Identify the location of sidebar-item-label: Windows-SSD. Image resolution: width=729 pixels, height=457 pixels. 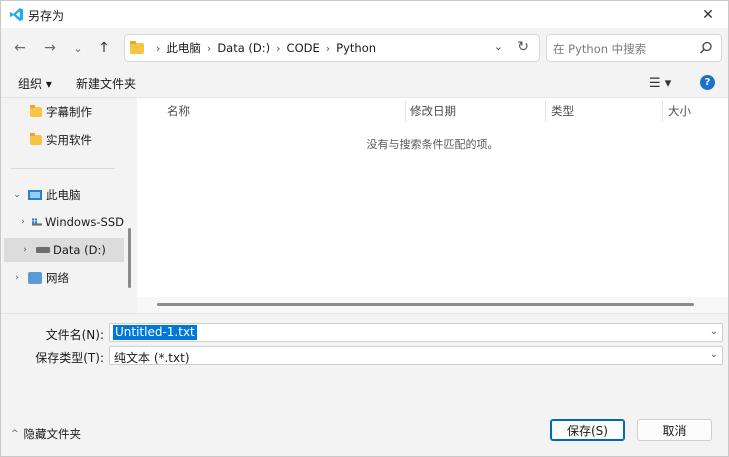
(84, 222).